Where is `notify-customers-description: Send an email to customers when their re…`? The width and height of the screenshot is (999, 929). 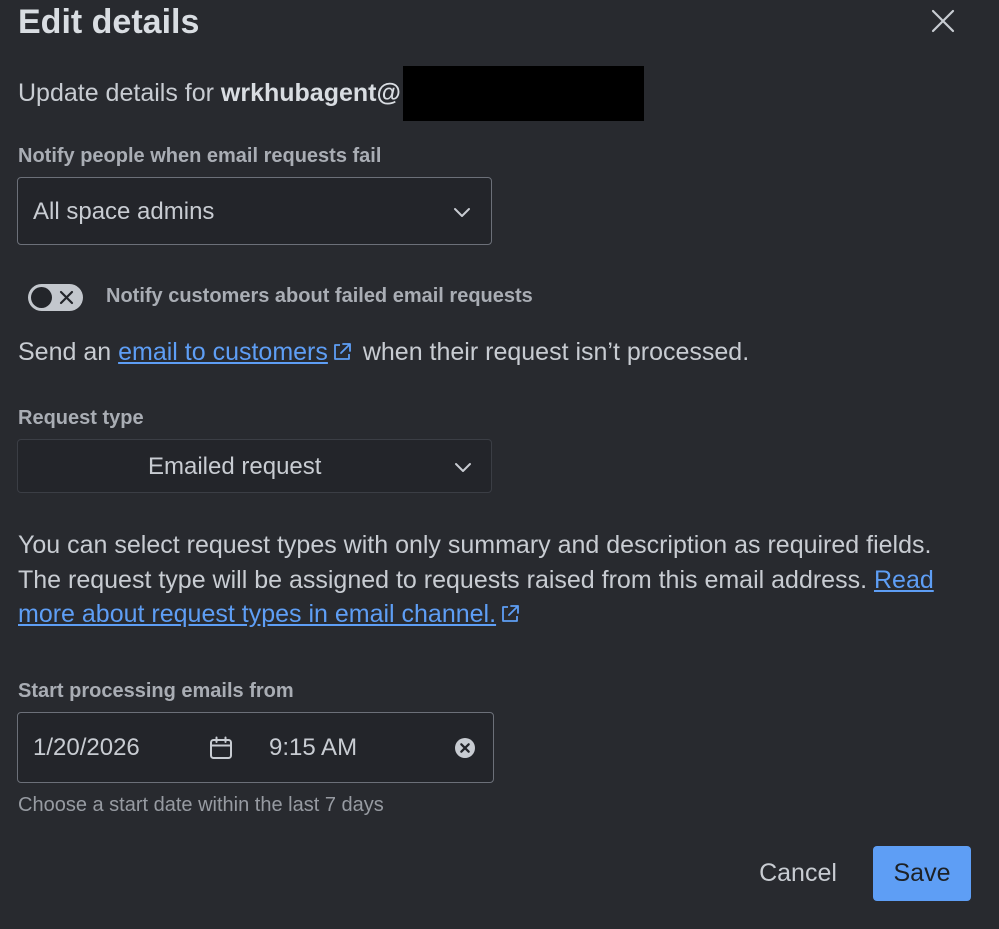
notify-customers-description: Send an email to customers when their re… is located at coordinates (383, 352).